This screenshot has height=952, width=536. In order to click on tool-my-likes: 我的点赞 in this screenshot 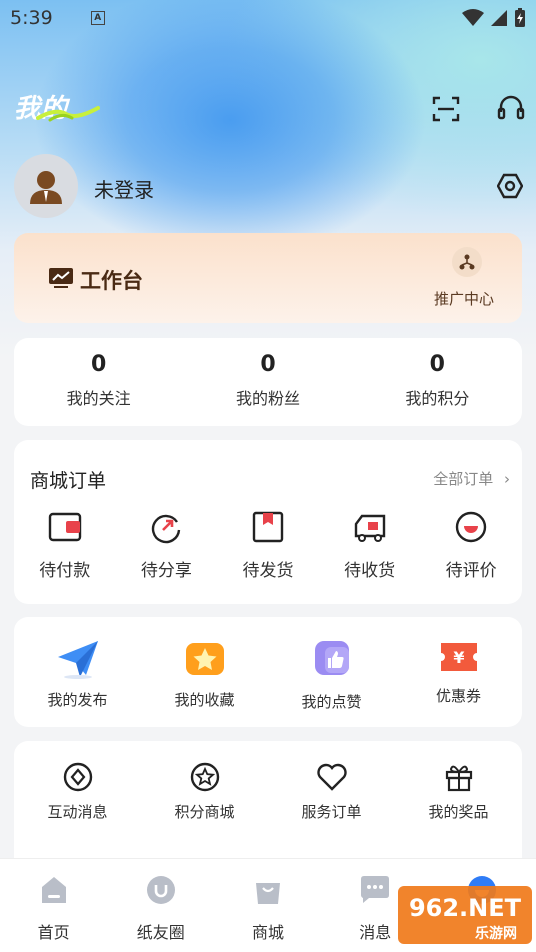, I will do `click(331, 672)`.